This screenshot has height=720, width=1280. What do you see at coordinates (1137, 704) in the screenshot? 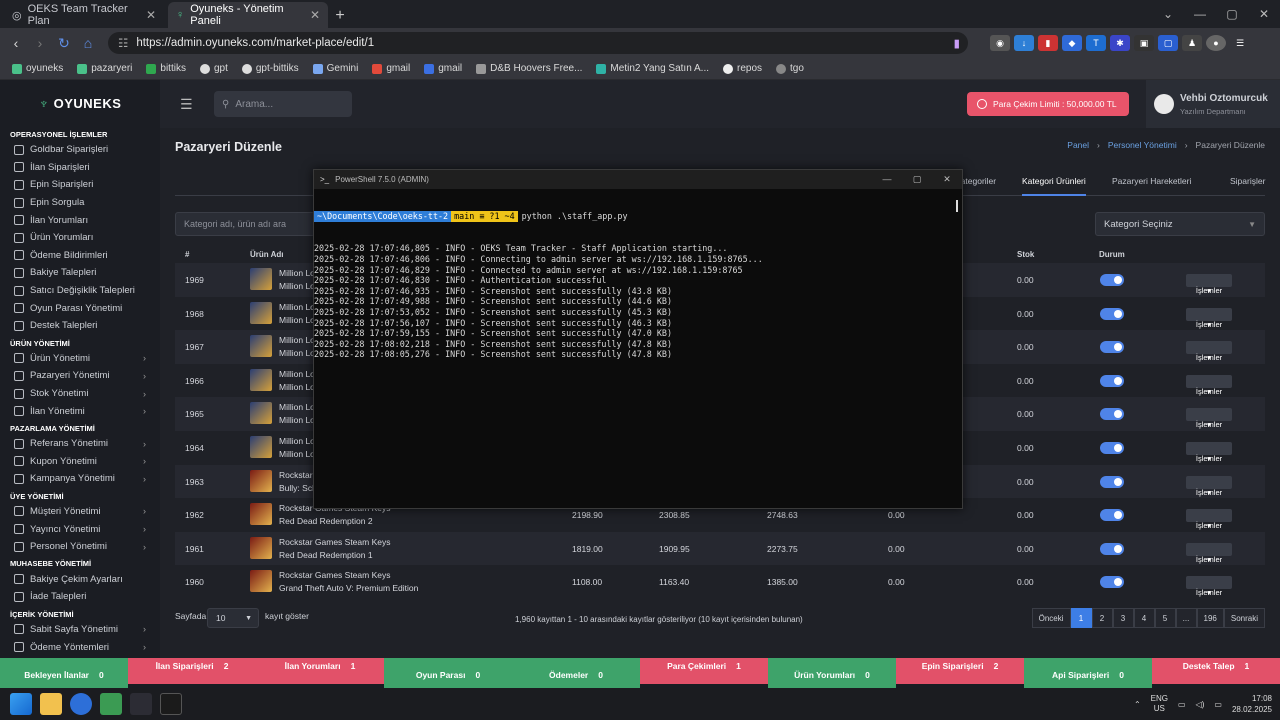
I see `chevron-up-icon: ⌃` at bounding box center [1137, 704].